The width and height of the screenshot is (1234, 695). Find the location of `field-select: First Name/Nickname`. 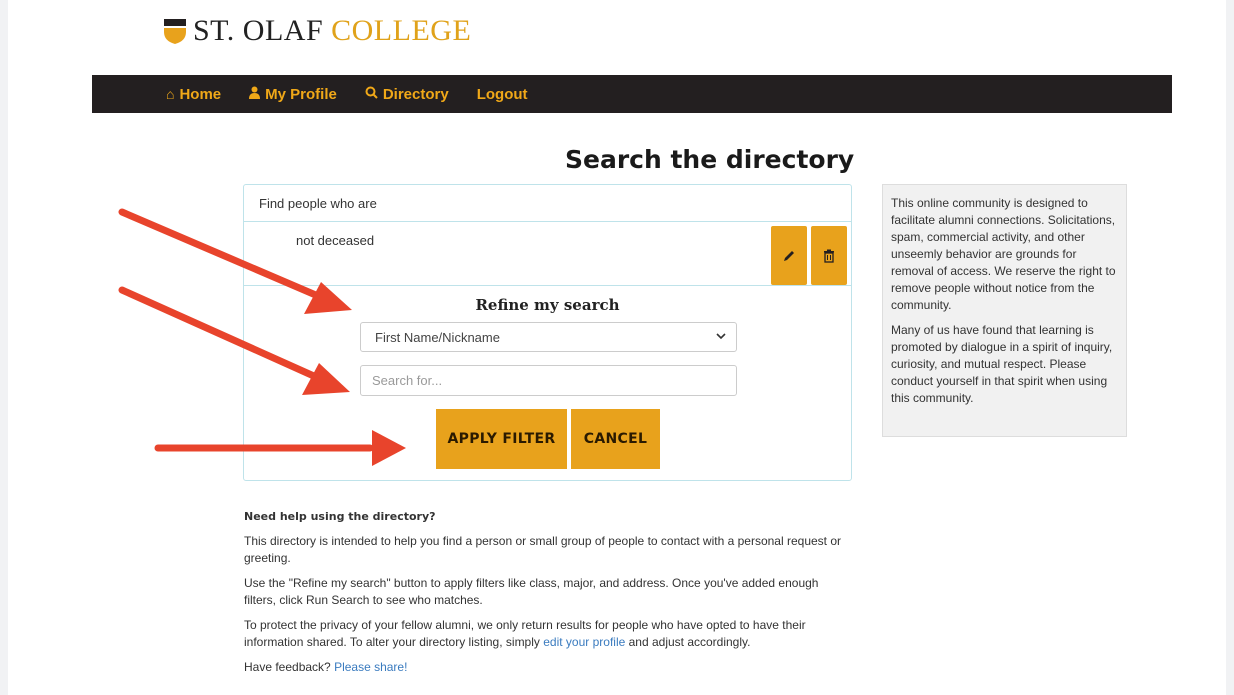

field-select: First Name/Nickname is located at coordinates (548, 337).